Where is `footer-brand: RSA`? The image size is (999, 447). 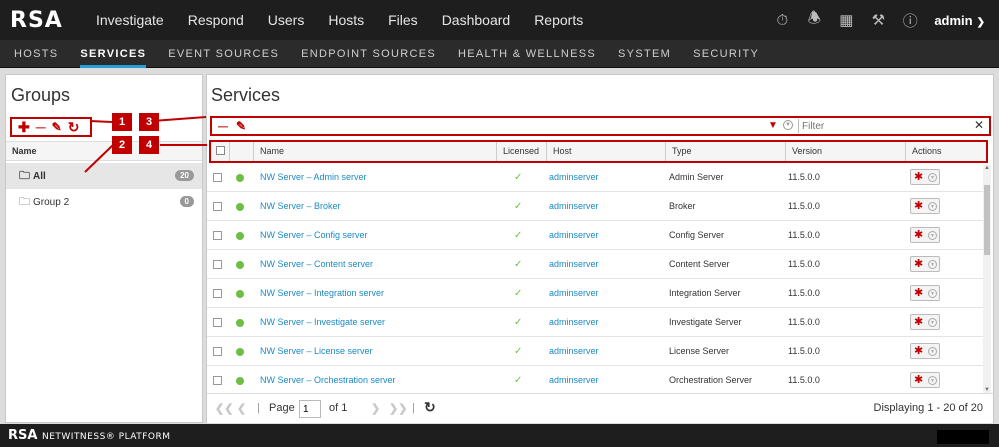
footer-brand: RSA is located at coordinates (23, 435).